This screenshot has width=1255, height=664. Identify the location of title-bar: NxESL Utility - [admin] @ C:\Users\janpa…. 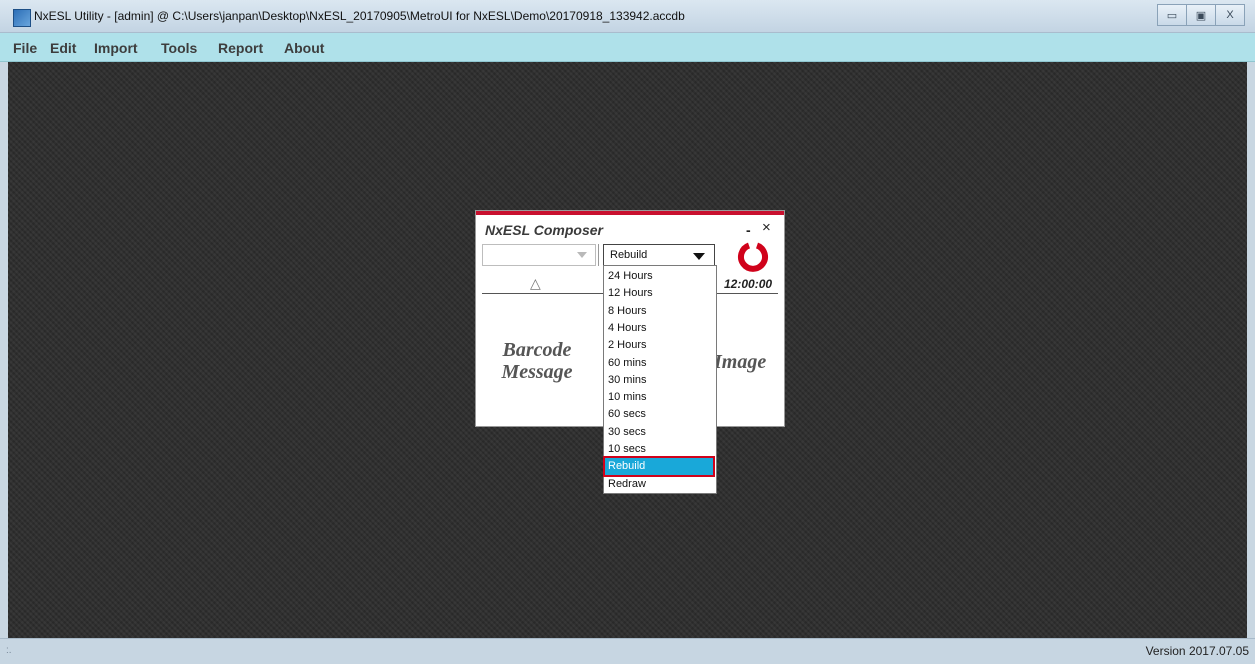
(627, 16).